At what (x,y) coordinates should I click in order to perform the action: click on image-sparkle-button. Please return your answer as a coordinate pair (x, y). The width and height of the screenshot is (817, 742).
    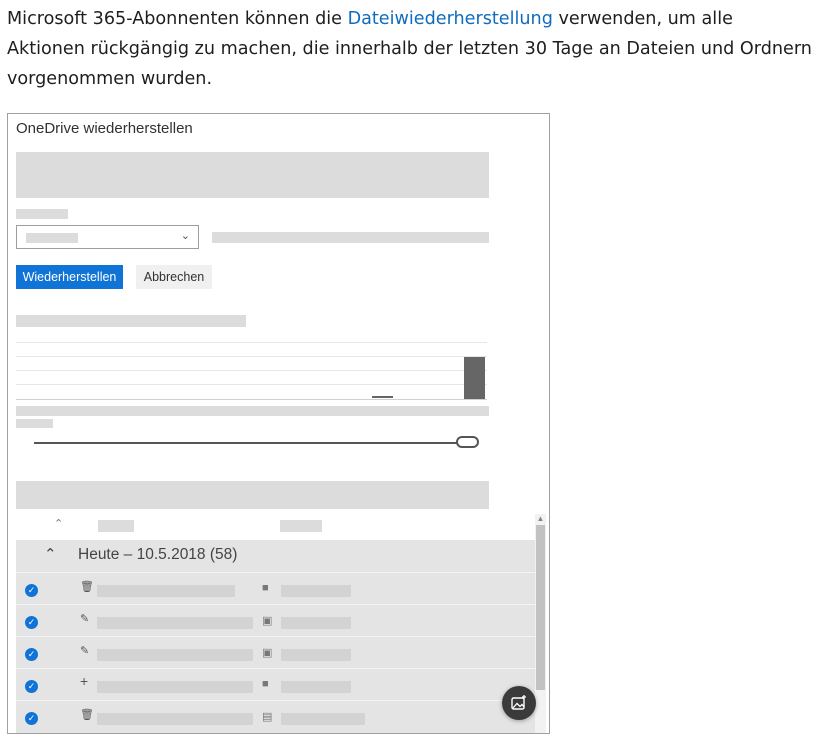
    Looking at the image, I should click on (519, 703).